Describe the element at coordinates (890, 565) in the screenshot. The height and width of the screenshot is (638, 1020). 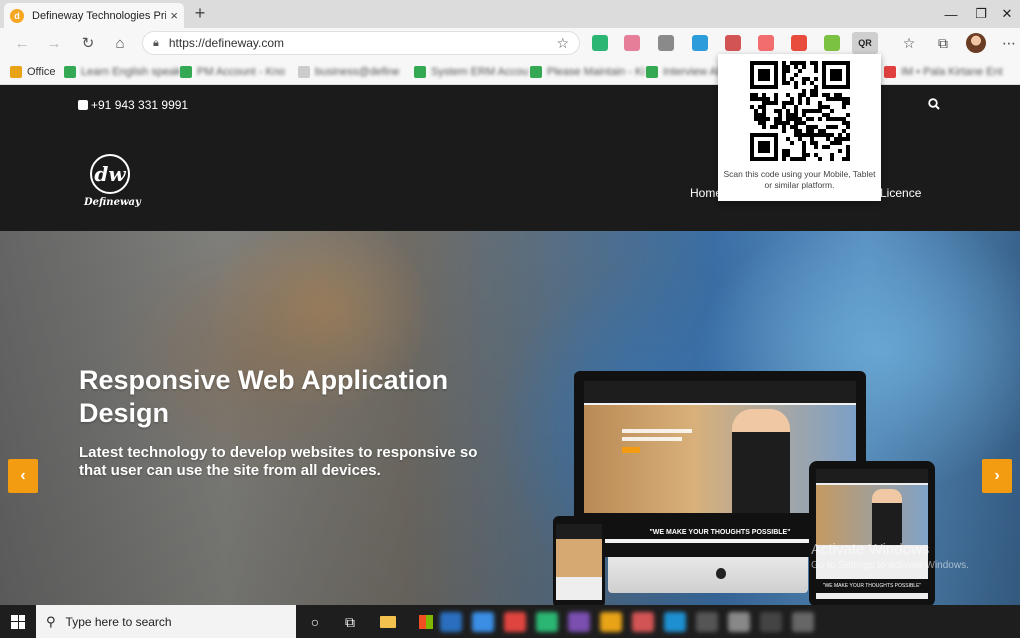
I see `watermark-subtitle: Go to Settings to activate Windows.` at that location.